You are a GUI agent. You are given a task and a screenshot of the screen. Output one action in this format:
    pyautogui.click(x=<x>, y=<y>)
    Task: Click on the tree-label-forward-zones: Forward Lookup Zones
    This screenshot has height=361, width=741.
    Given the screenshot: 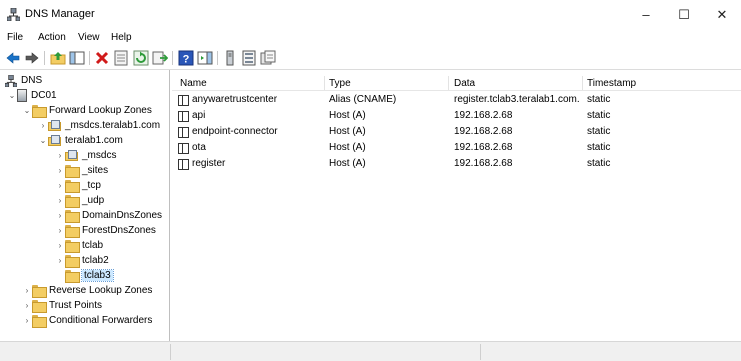 What is the action you would take?
    pyautogui.click(x=100, y=110)
    